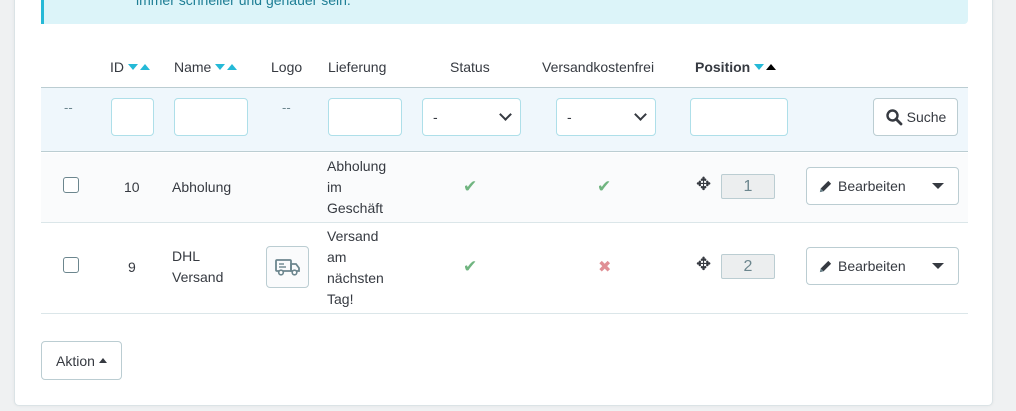  What do you see at coordinates (102, 360) in the screenshot?
I see `caret-up-icon` at bounding box center [102, 360].